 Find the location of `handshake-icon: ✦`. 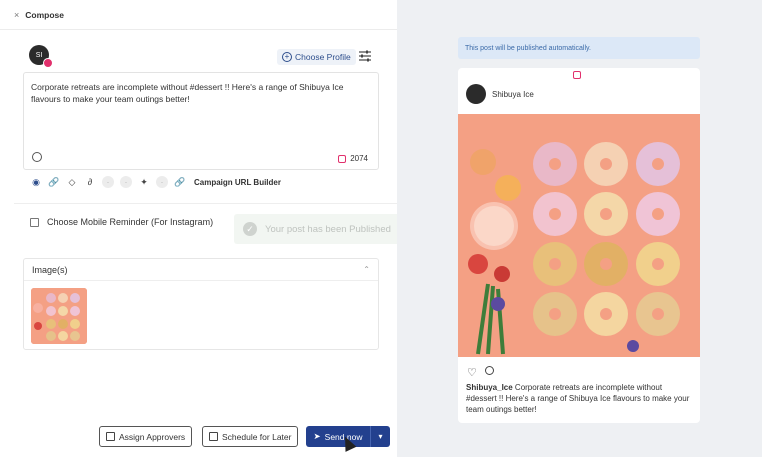

handshake-icon: ✦ is located at coordinates (144, 182).